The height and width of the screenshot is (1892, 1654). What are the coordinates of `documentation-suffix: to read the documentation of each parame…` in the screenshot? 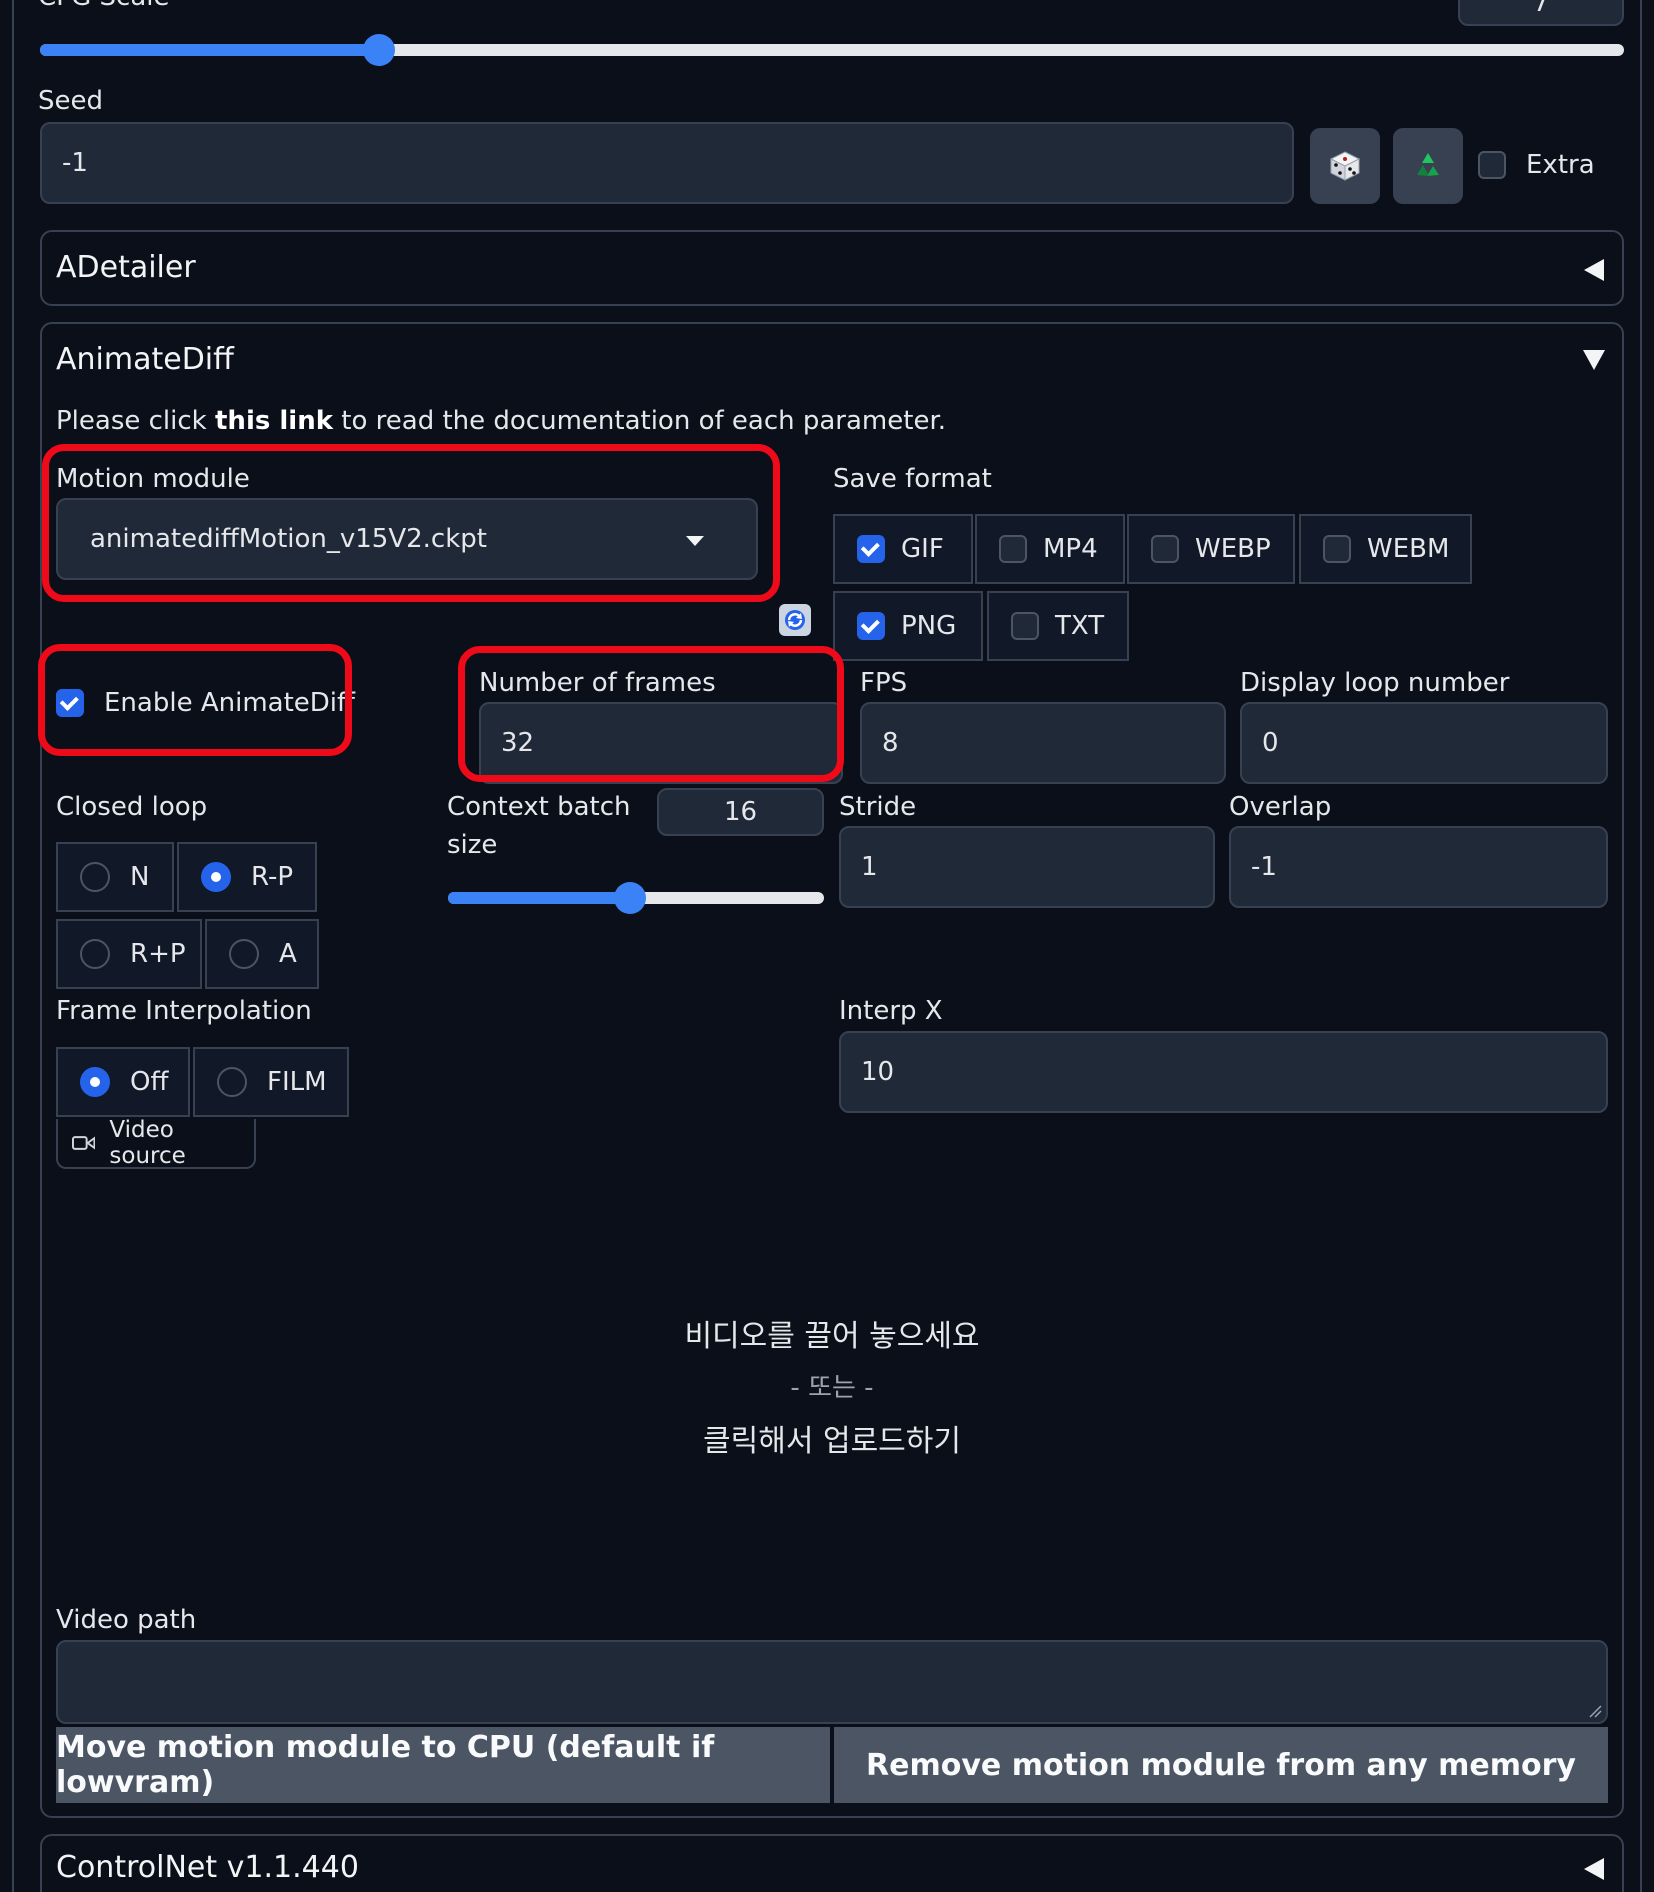 It's located at (640, 421).